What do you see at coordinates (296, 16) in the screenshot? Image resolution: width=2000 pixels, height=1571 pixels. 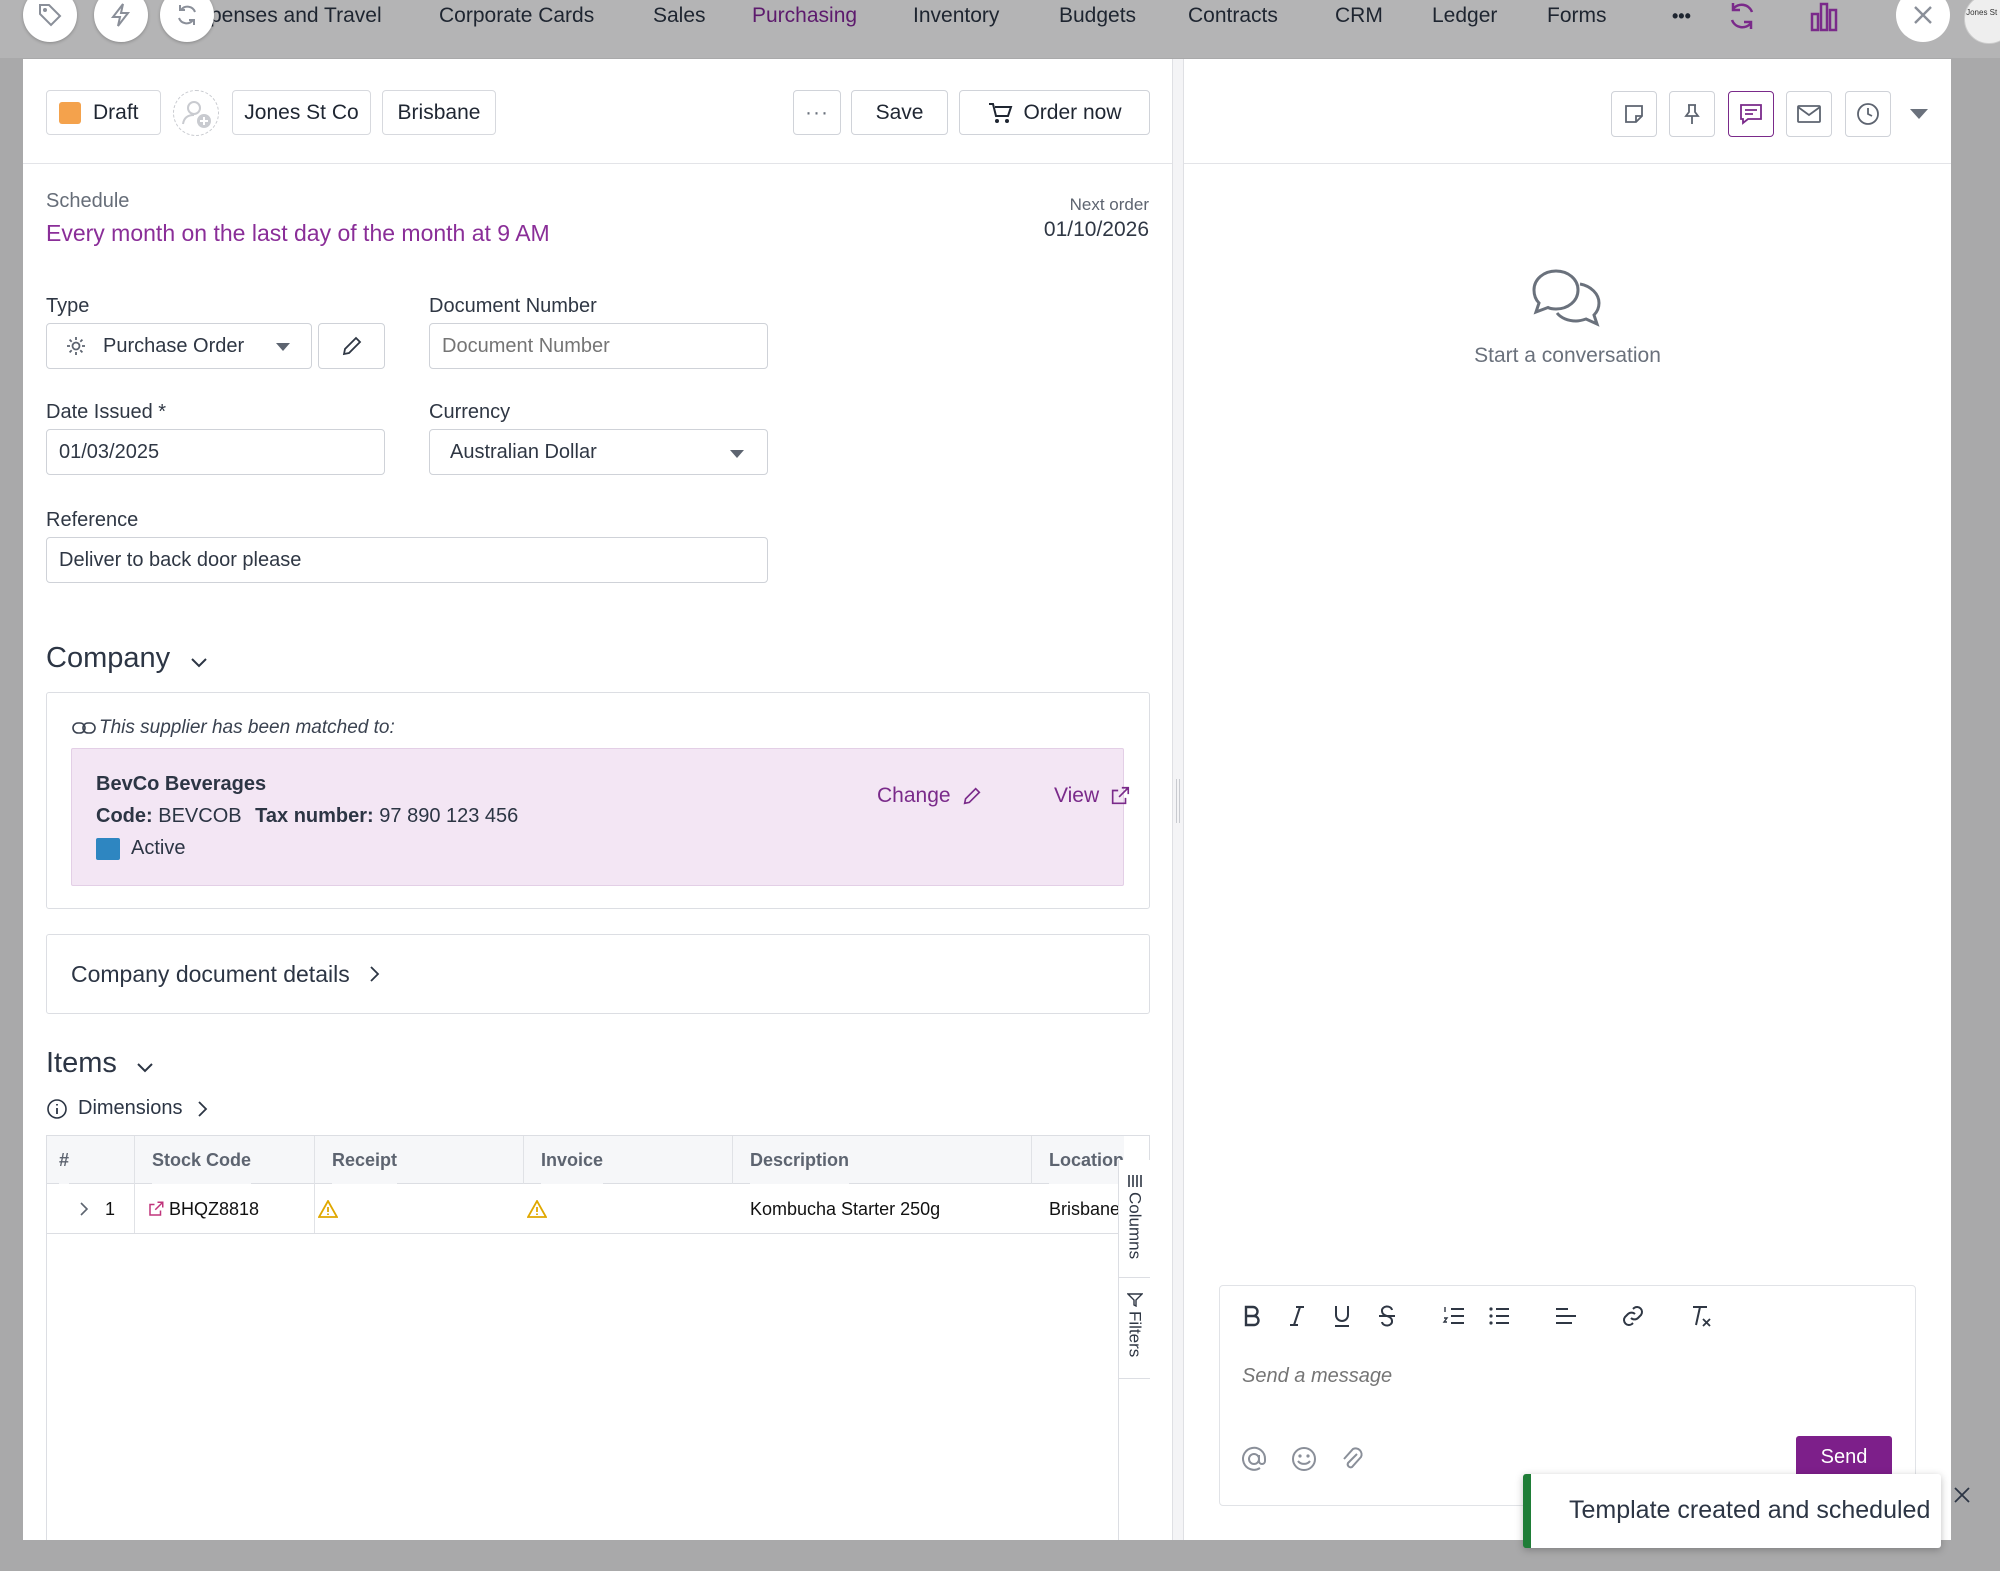 I see `nav-item-expenses: penses and Travel` at bounding box center [296, 16].